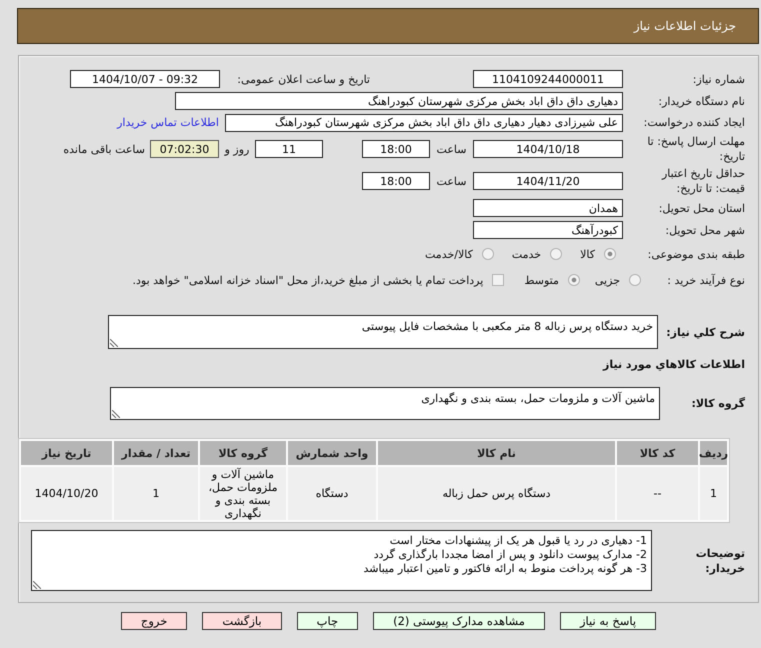 The height and width of the screenshot is (648, 761). Describe the element at coordinates (303, 79) in the screenshot. I see `field-label: تاریخ و ساعت اعلان عمومی:` at that location.